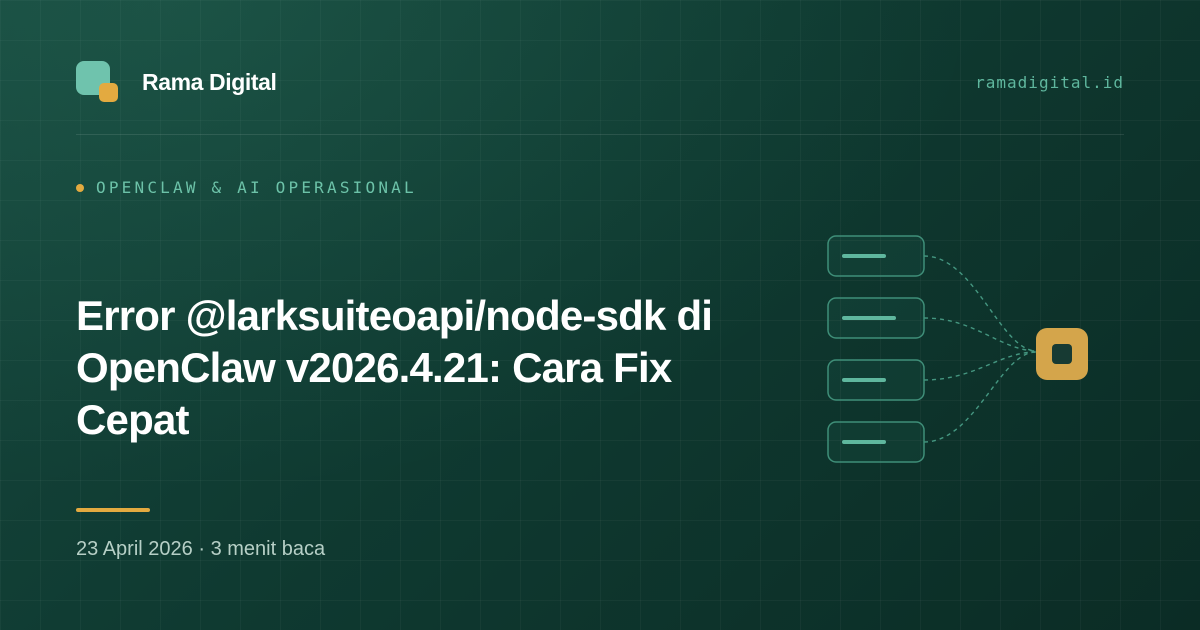  I want to click on title-line-3: Cepat, so click(133, 419).